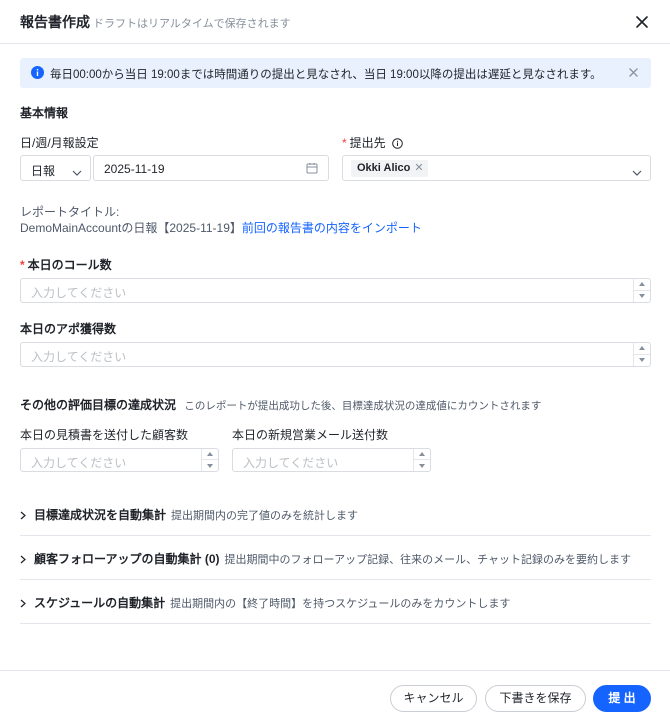 The height and width of the screenshot is (724, 670). Describe the element at coordinates (312, 169) in the screenshot. I see `calendar-icon` at that location.